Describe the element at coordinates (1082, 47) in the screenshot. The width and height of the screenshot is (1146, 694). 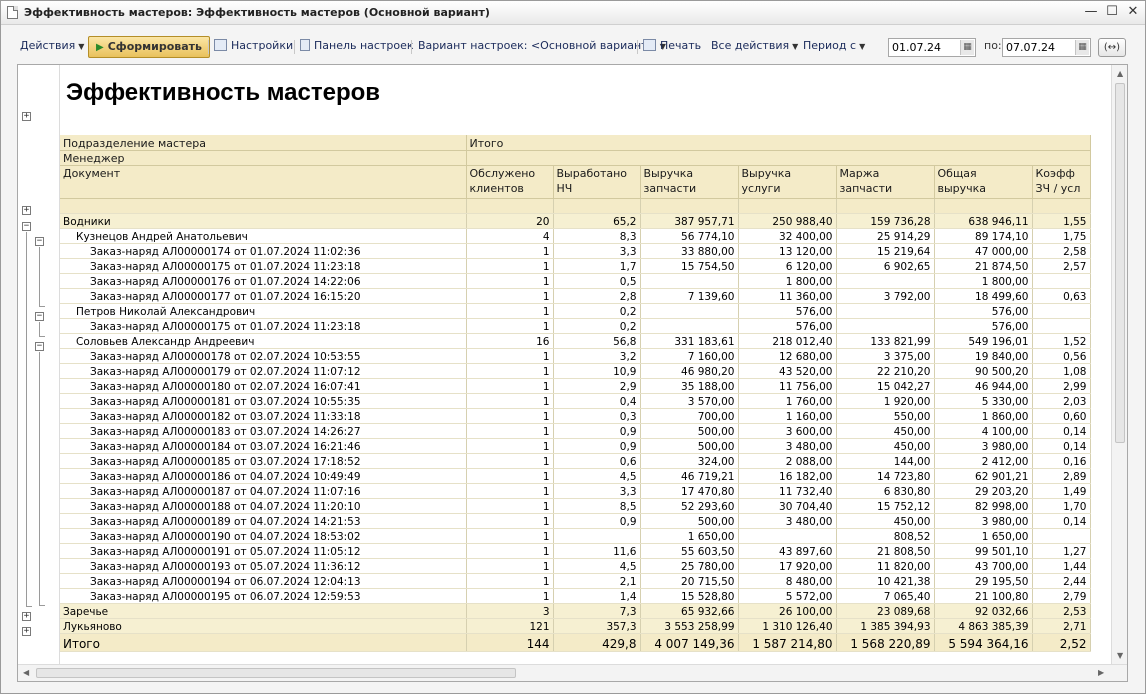
I see `calendar-icon: ▦` at that location.